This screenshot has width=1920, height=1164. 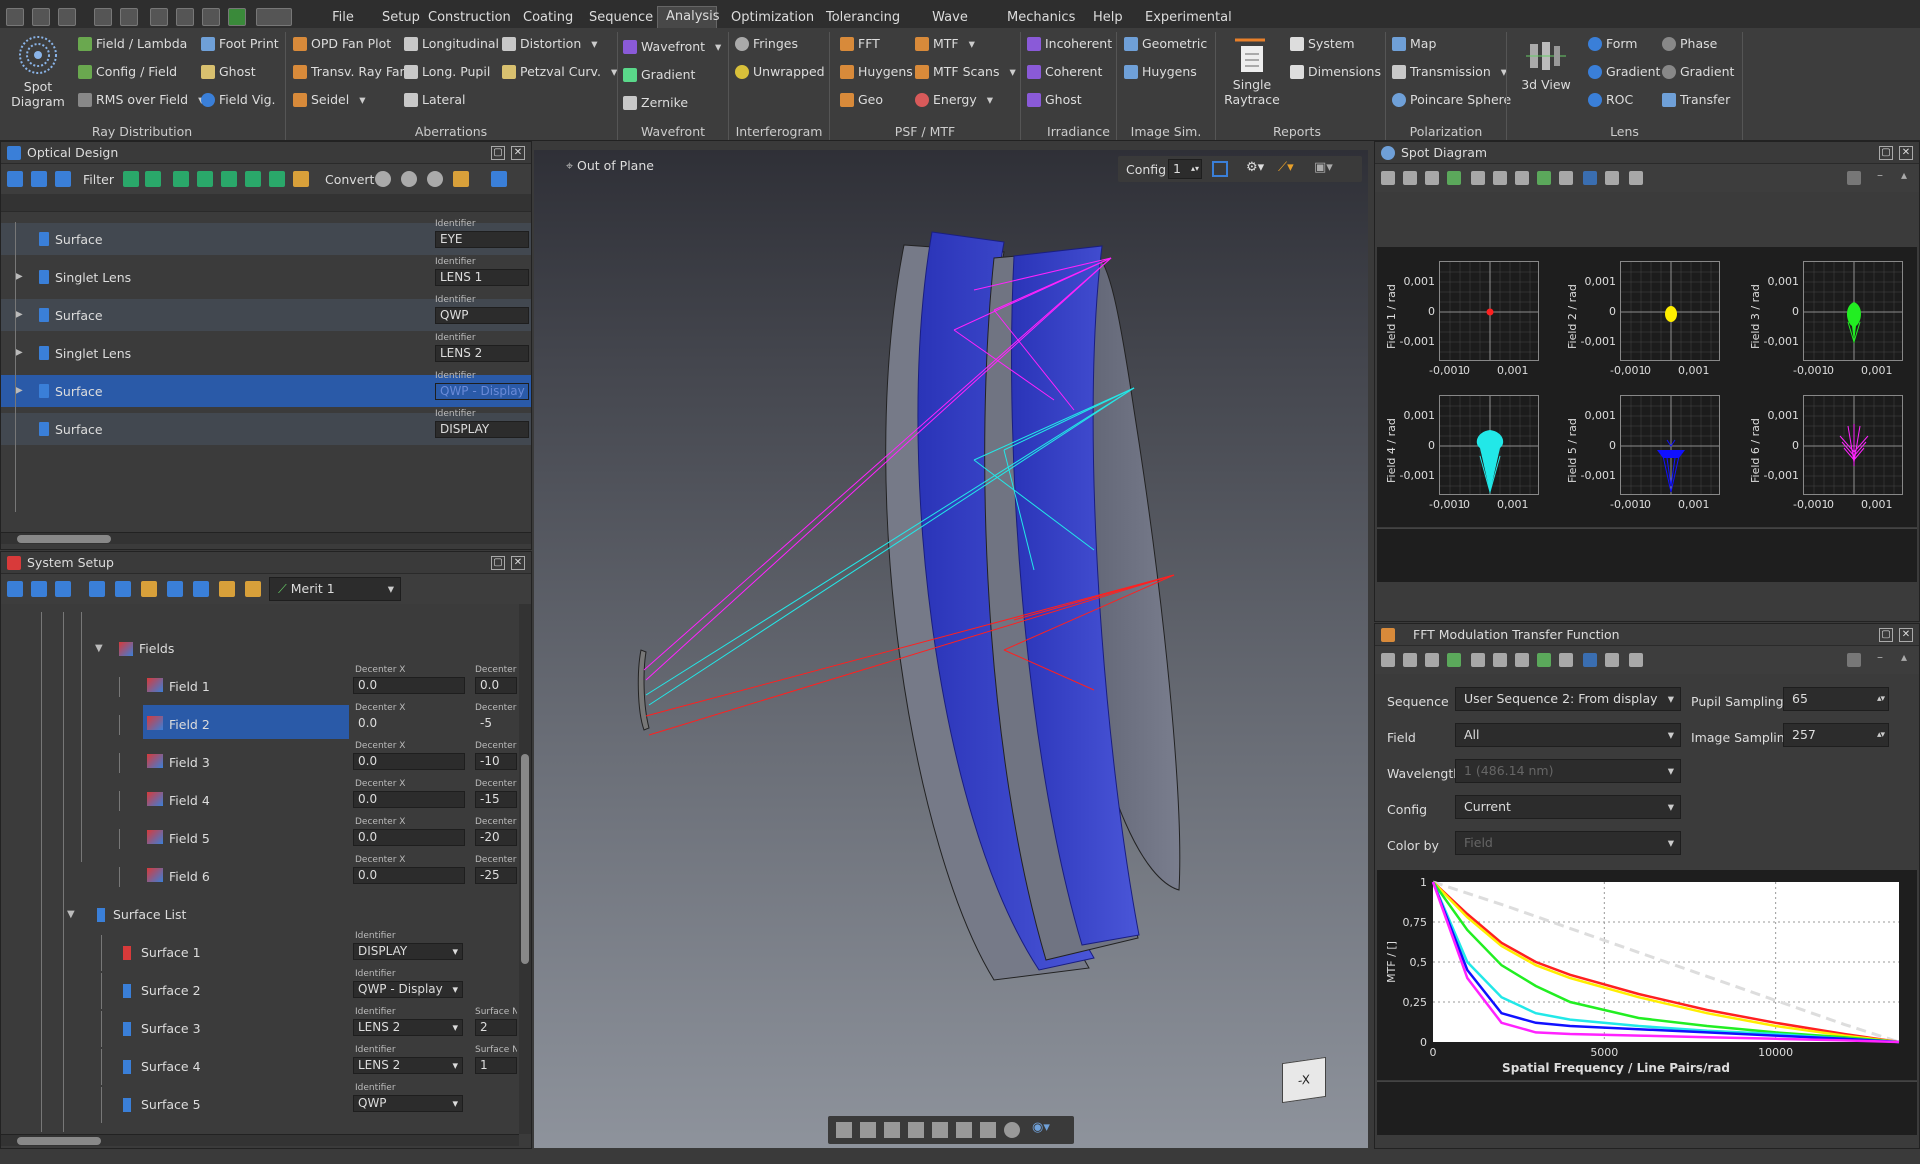 What do you see at coordinates (1568, 735) in the screenshot?
I see `field-select: All` at bounding box center [1568, 735].